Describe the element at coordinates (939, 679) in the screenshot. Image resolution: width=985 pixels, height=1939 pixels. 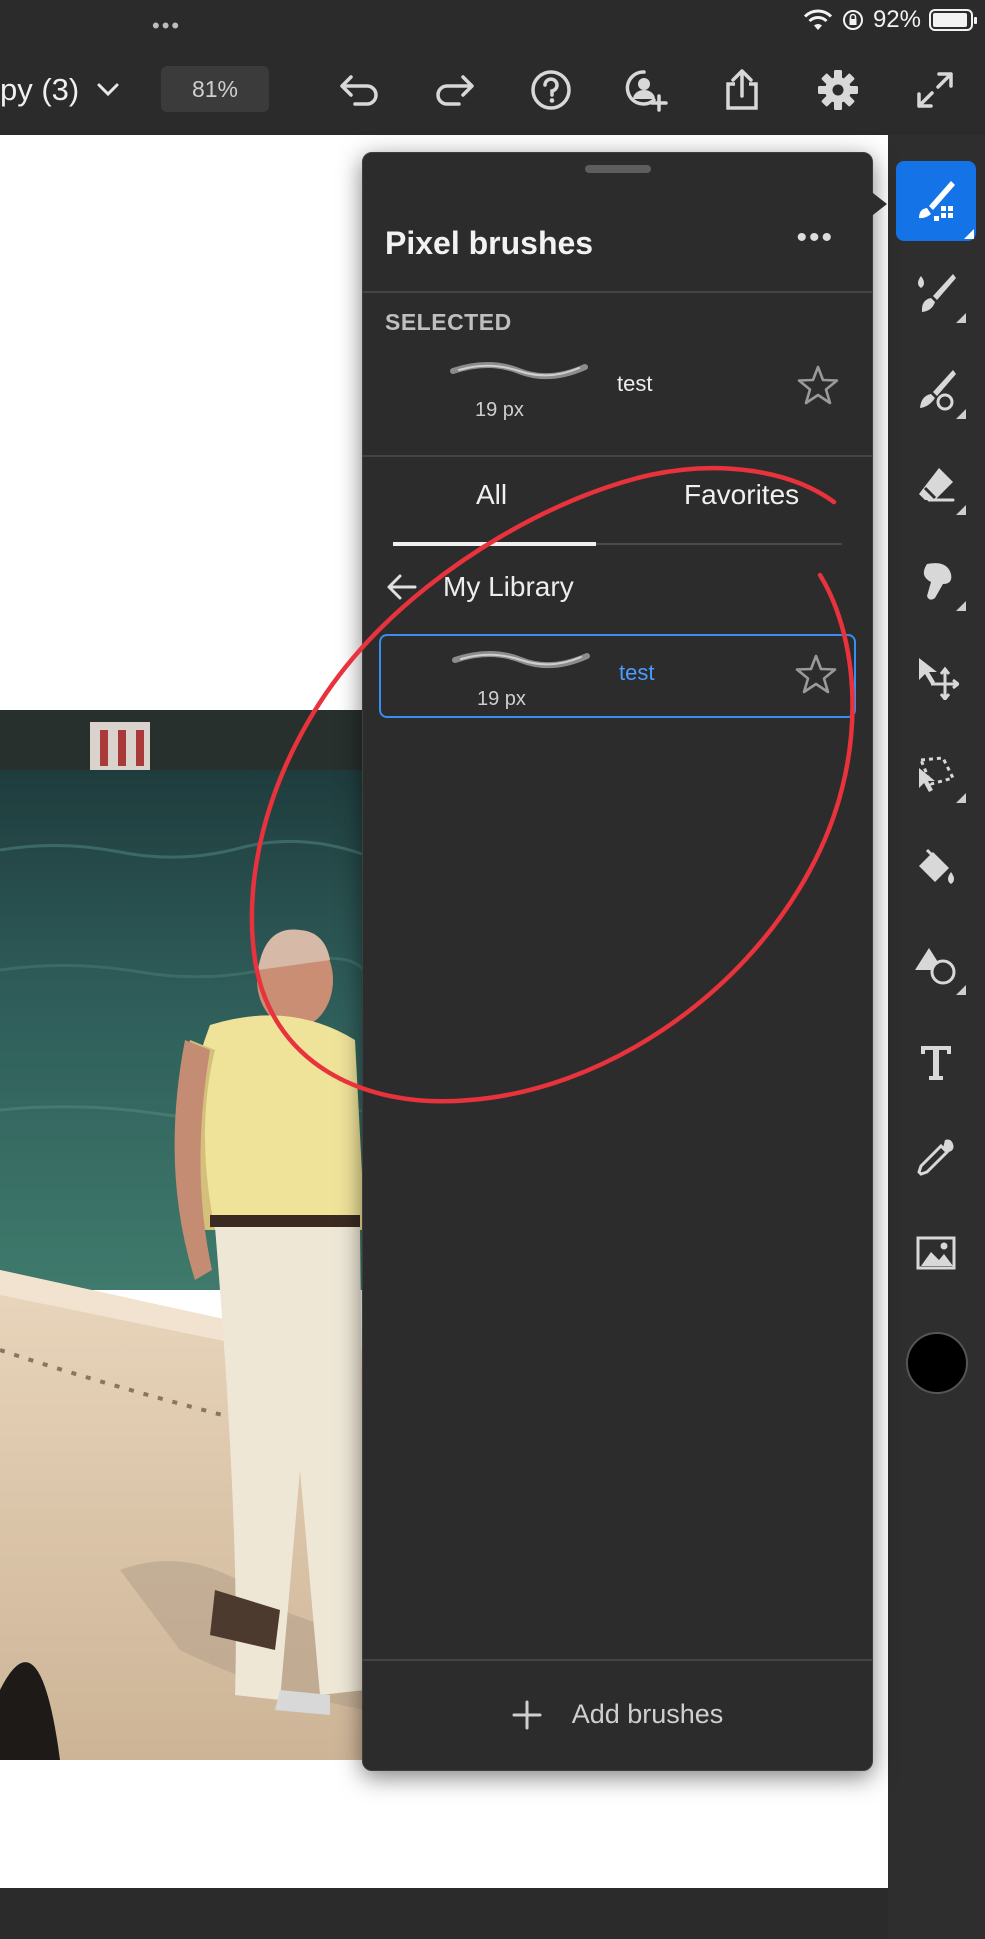
I see `move-icon` at that location.